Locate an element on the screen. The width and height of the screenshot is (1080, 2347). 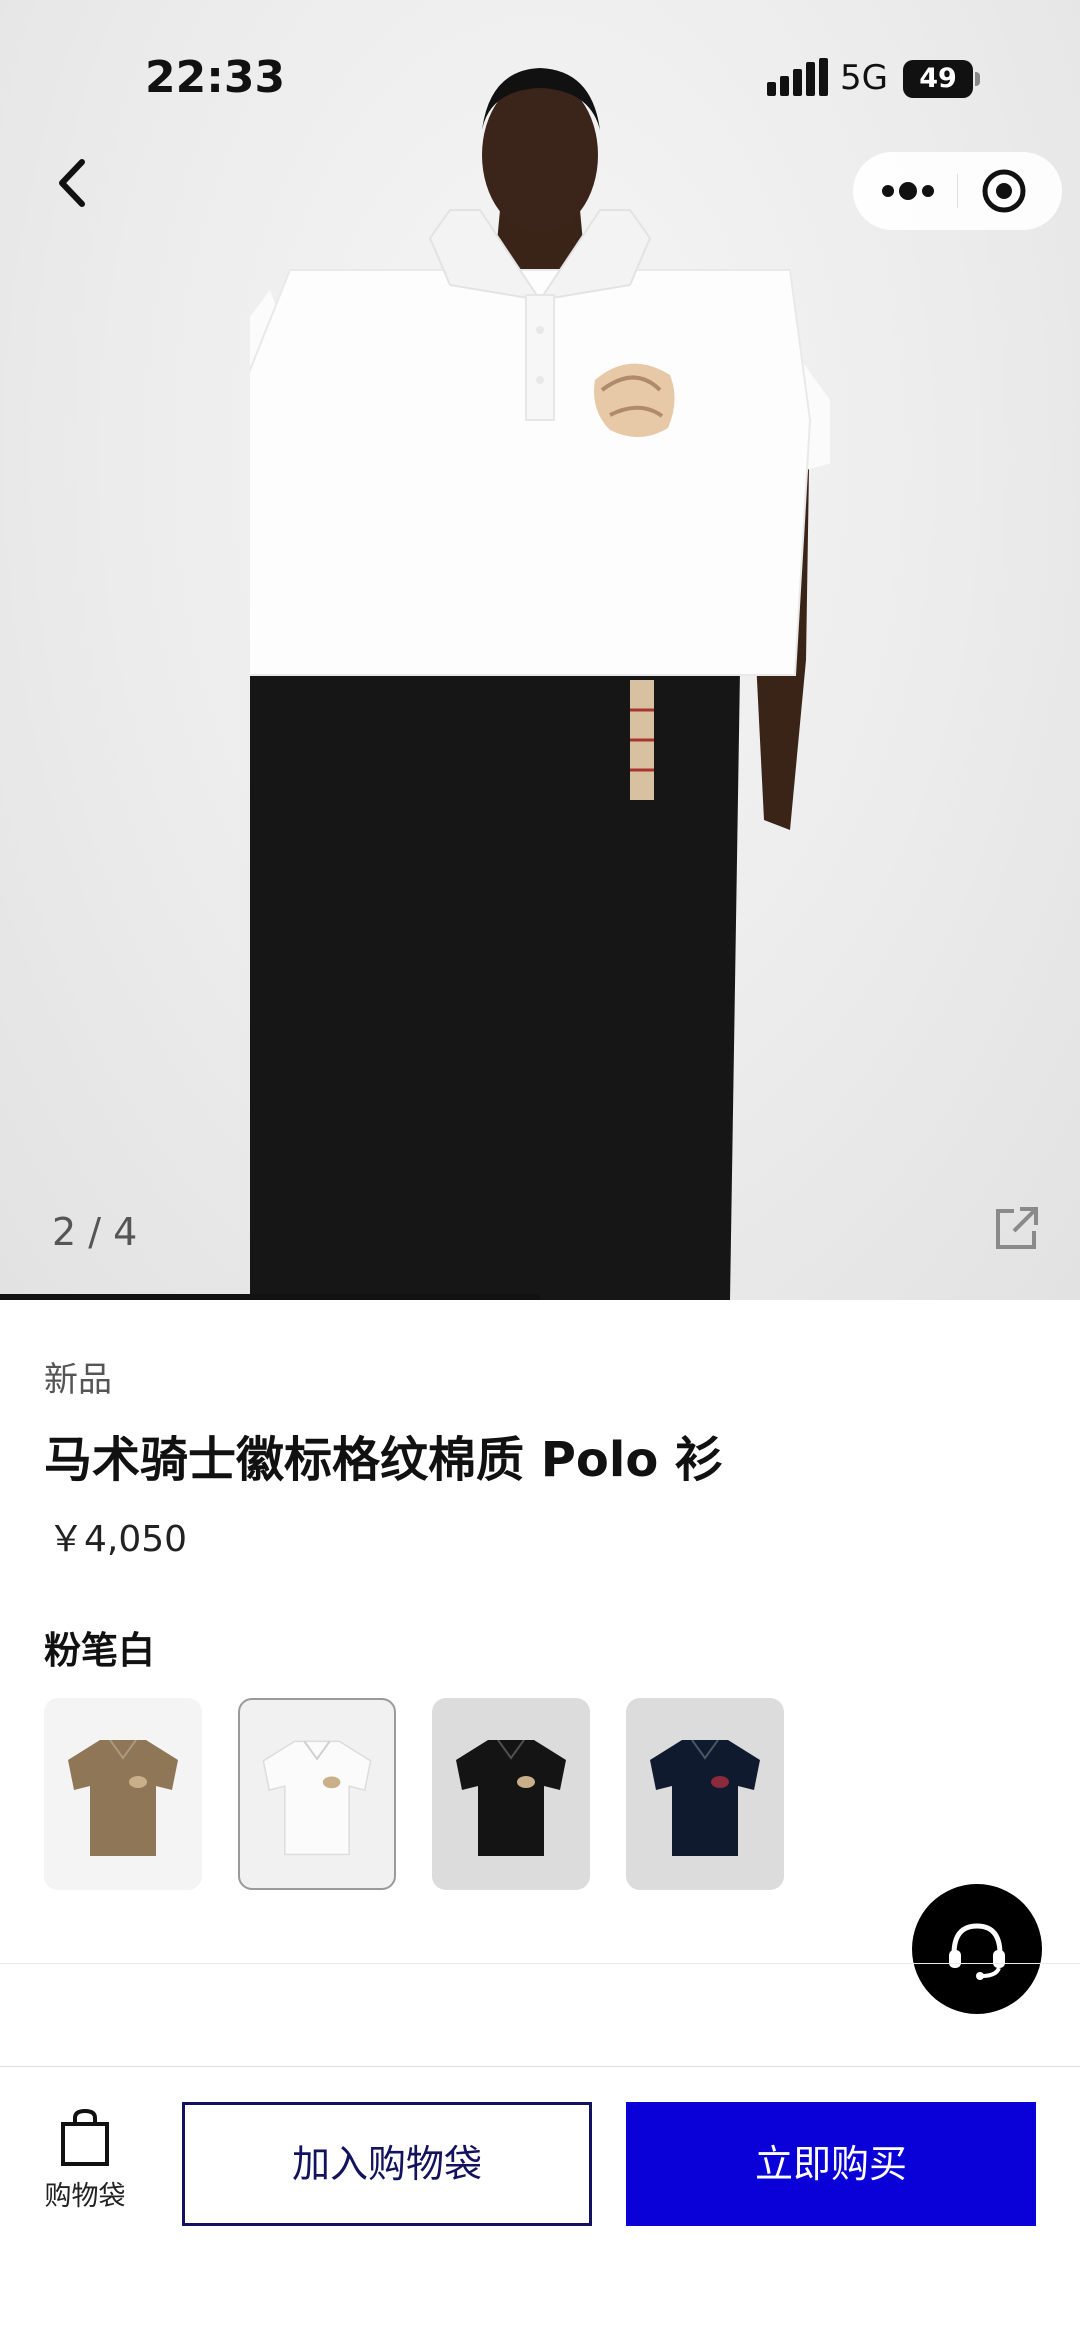
mini-program-capsule is located at coordinates (957, 191).